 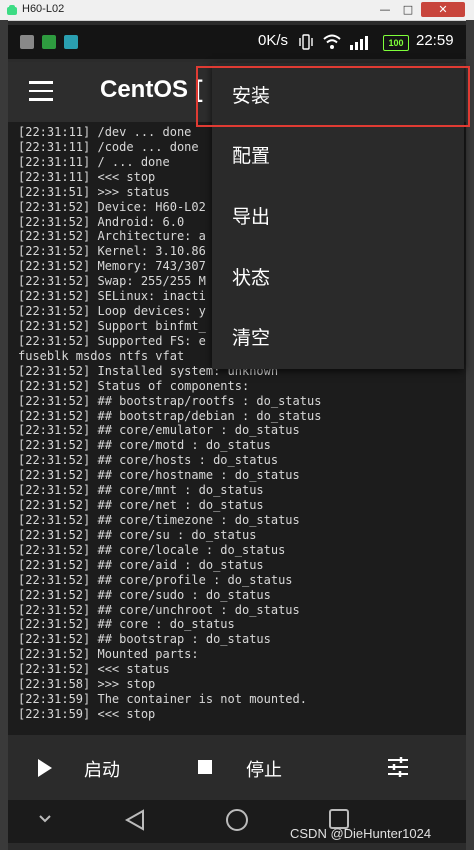 I want to click on bottom-toolbar: 启动 停止, so click(x=237, y=767).